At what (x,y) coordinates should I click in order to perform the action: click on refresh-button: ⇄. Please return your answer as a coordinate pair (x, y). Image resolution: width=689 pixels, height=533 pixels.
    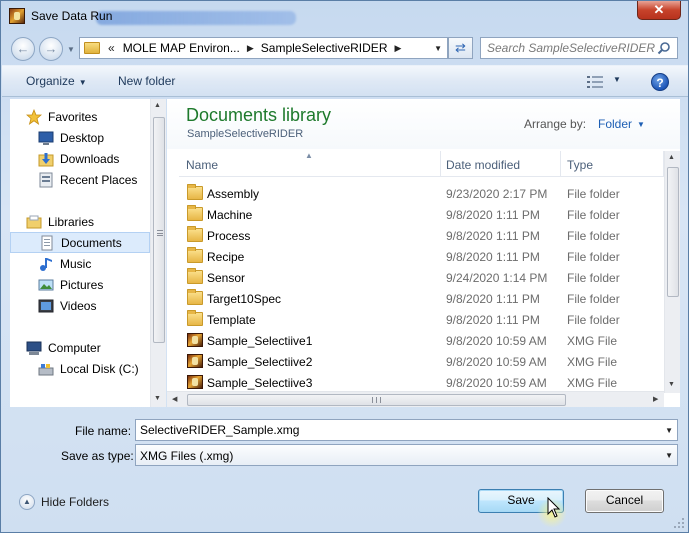
    Looking at the image, I should click on (460, 48).